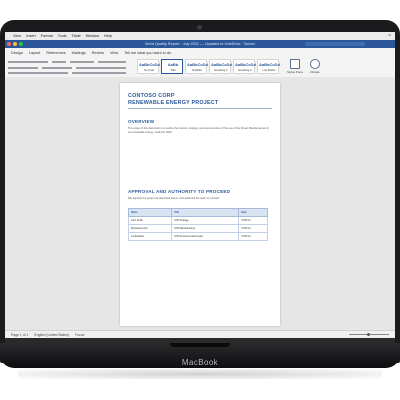  What do you see at coordinates (200, 362) in the screenshot?
I see `brand-label: MacBook` at bounding box center [200, 362].